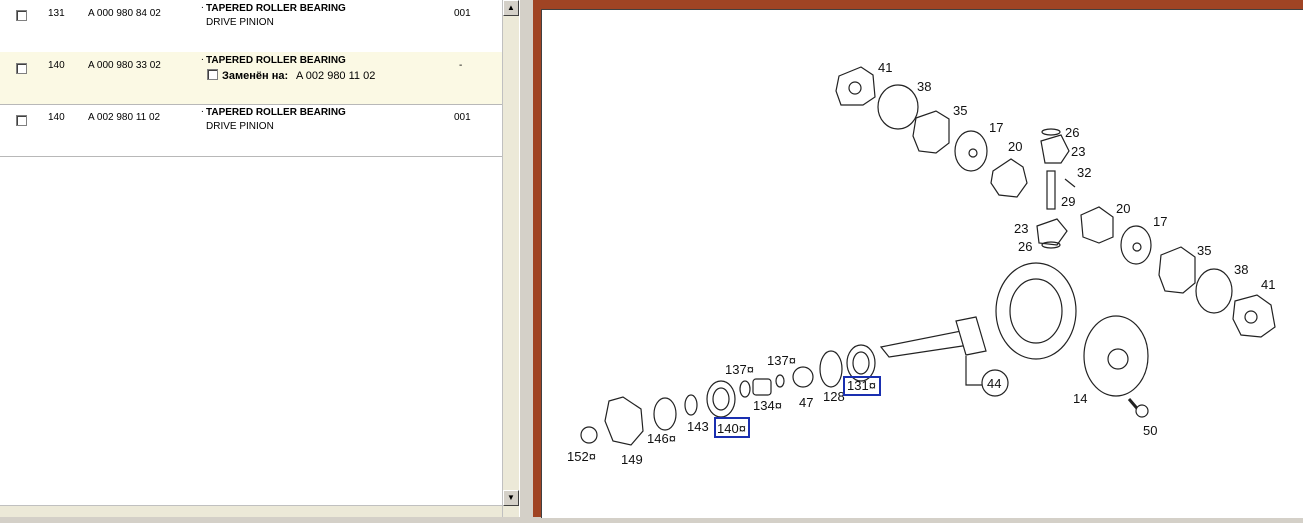 Image resolution: width=1303 pixels, height=523 pixels. Describe the element at coordinates (124, 65) in the screenshot. I see `part-number: A 000 980 33 02` at that location.